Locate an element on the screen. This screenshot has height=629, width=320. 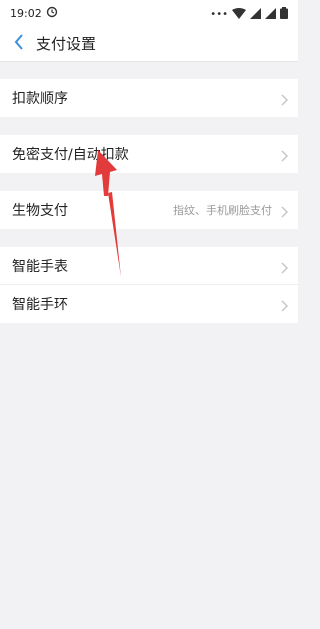
row-label: 免密支付/自动扣款 is located at coordinates (70, 155).